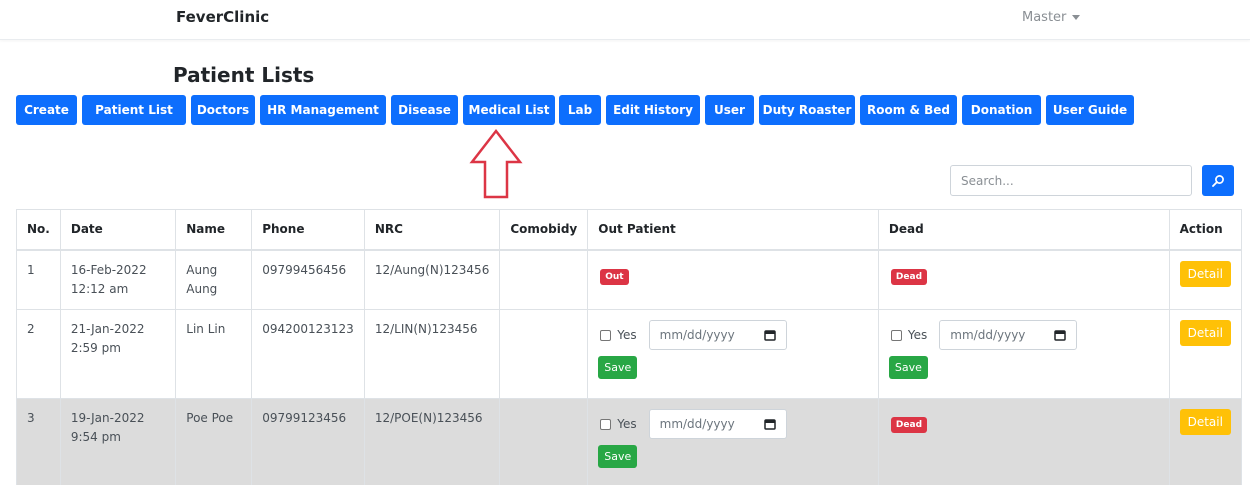  I want to click on cell-no: 3, so click(38, 441).